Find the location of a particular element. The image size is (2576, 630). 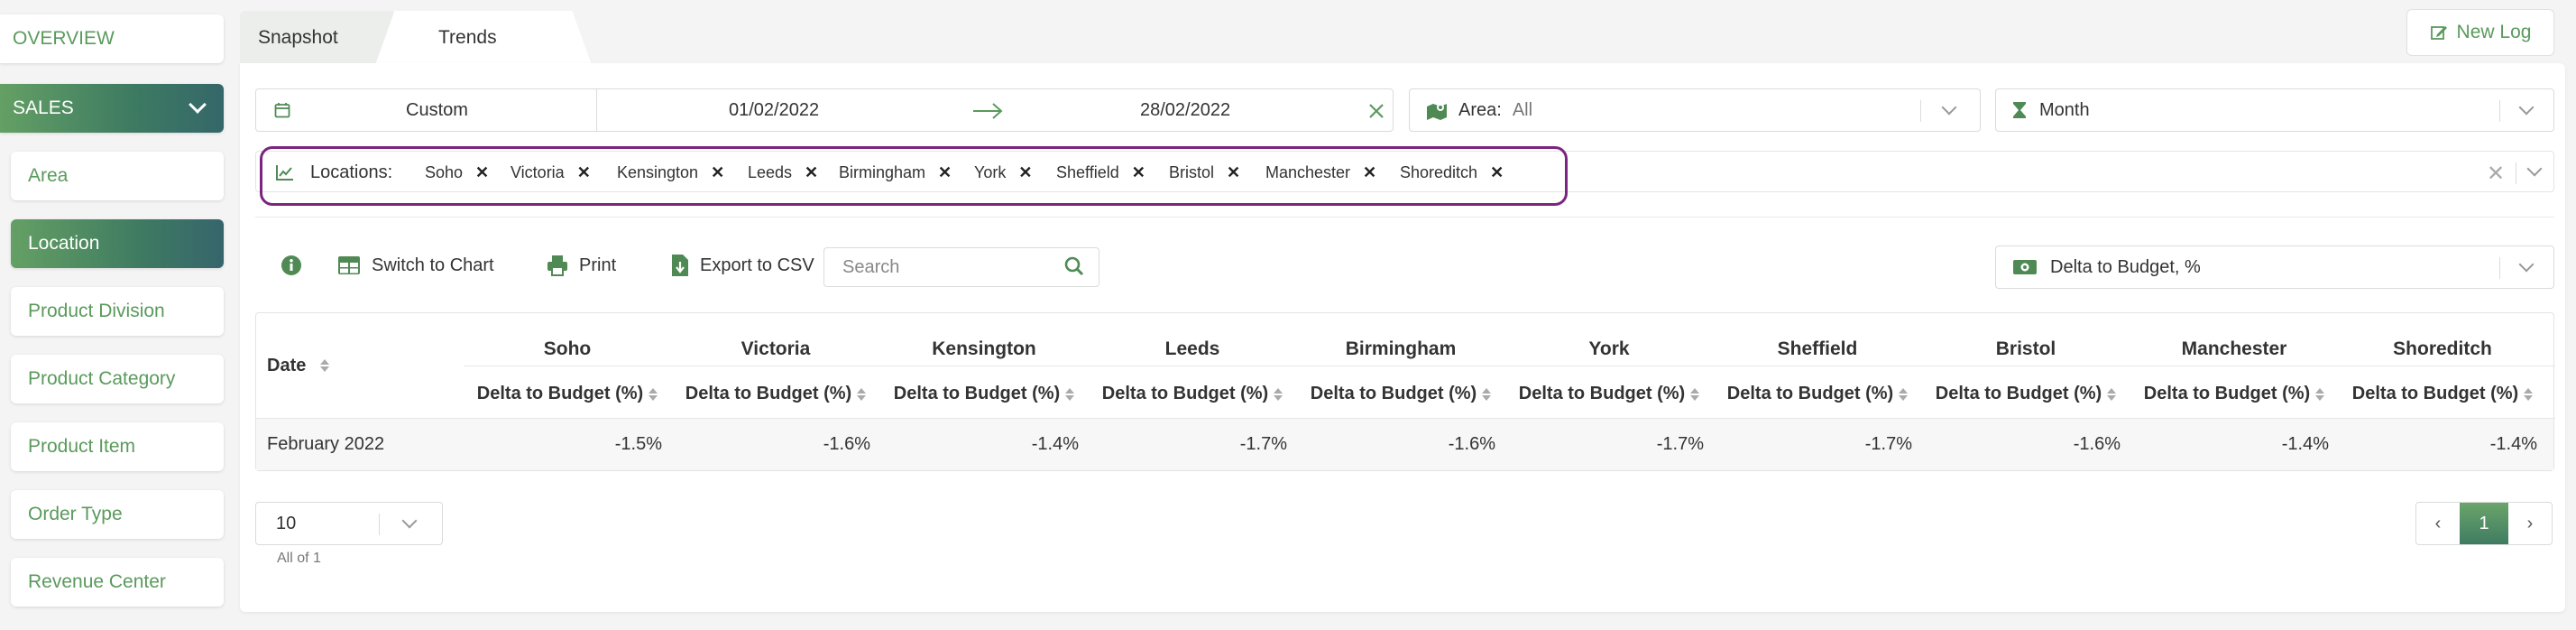

date-to-input: 28/02/2022 is located at coordinates (1185, 110).